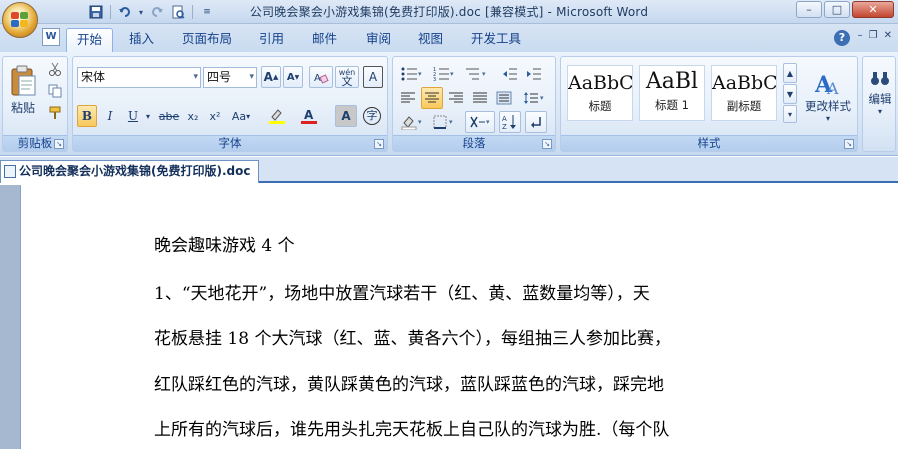 This screenshot has height=449, width=898. What do you see at coordinates (59, 144) in the screenshot?
I see `clipboard-launcher-icon: ↘` at bounding box center [59, 144].